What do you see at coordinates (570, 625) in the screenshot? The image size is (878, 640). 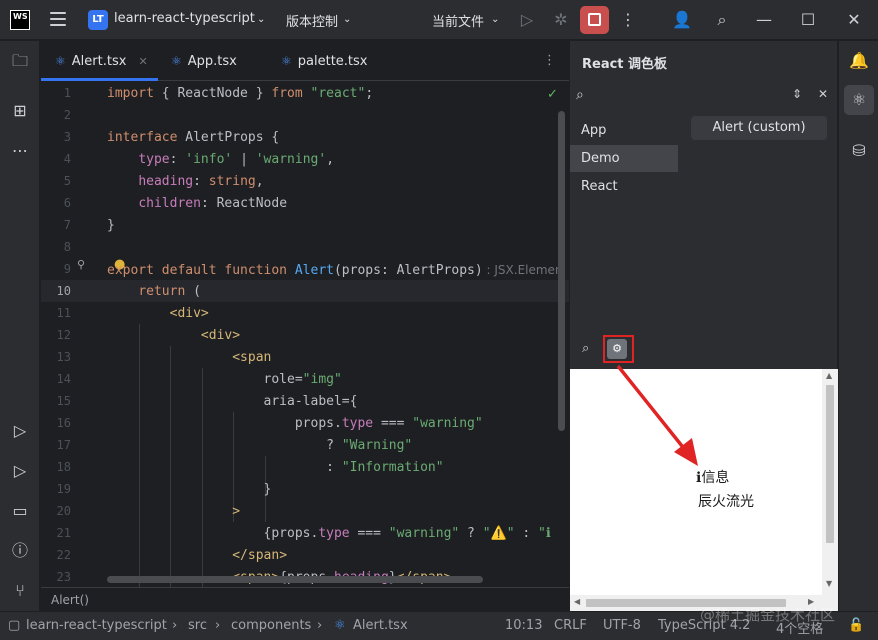 I see `status-line-separator: CRLF` at bounding box center [570, 625].